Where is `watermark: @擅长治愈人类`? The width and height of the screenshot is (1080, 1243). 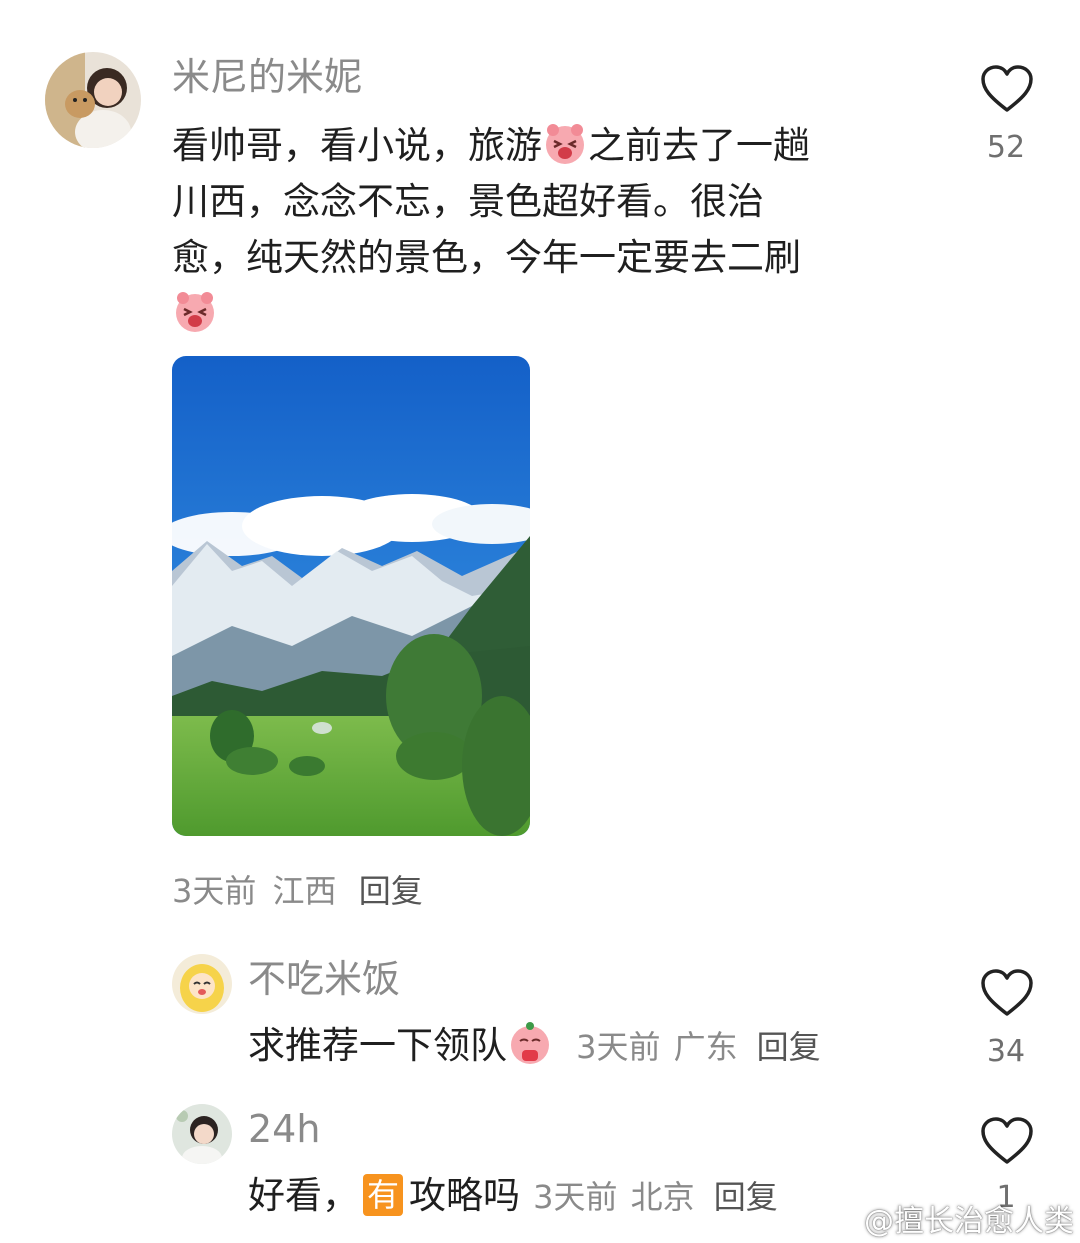 watermark: @擅长治愈人类 is located at coordinates (952, 1218).